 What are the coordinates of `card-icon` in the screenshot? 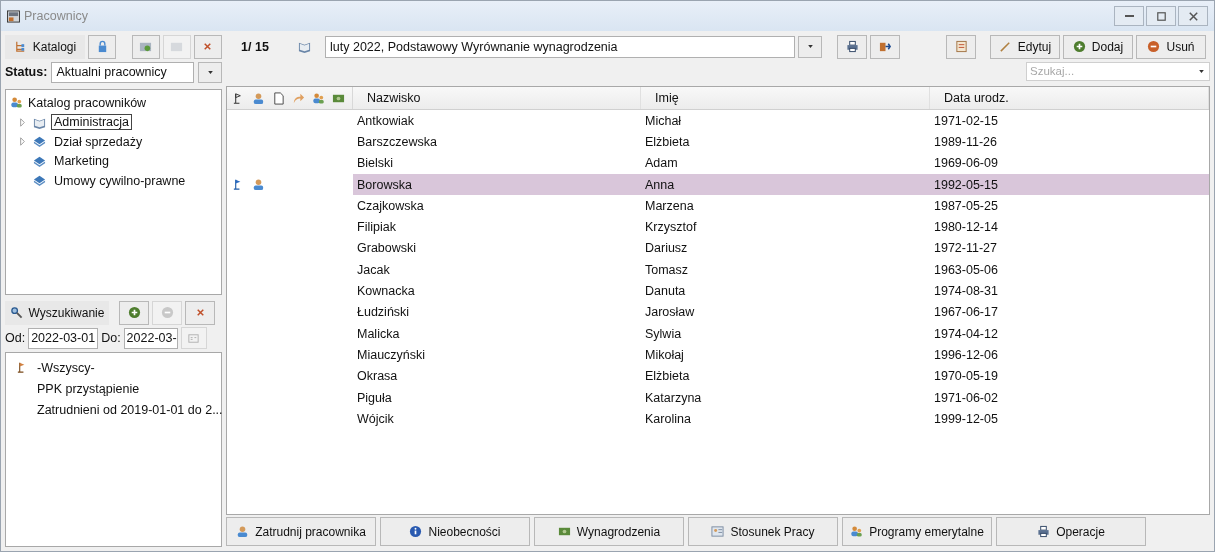 It's located at (718, 531).